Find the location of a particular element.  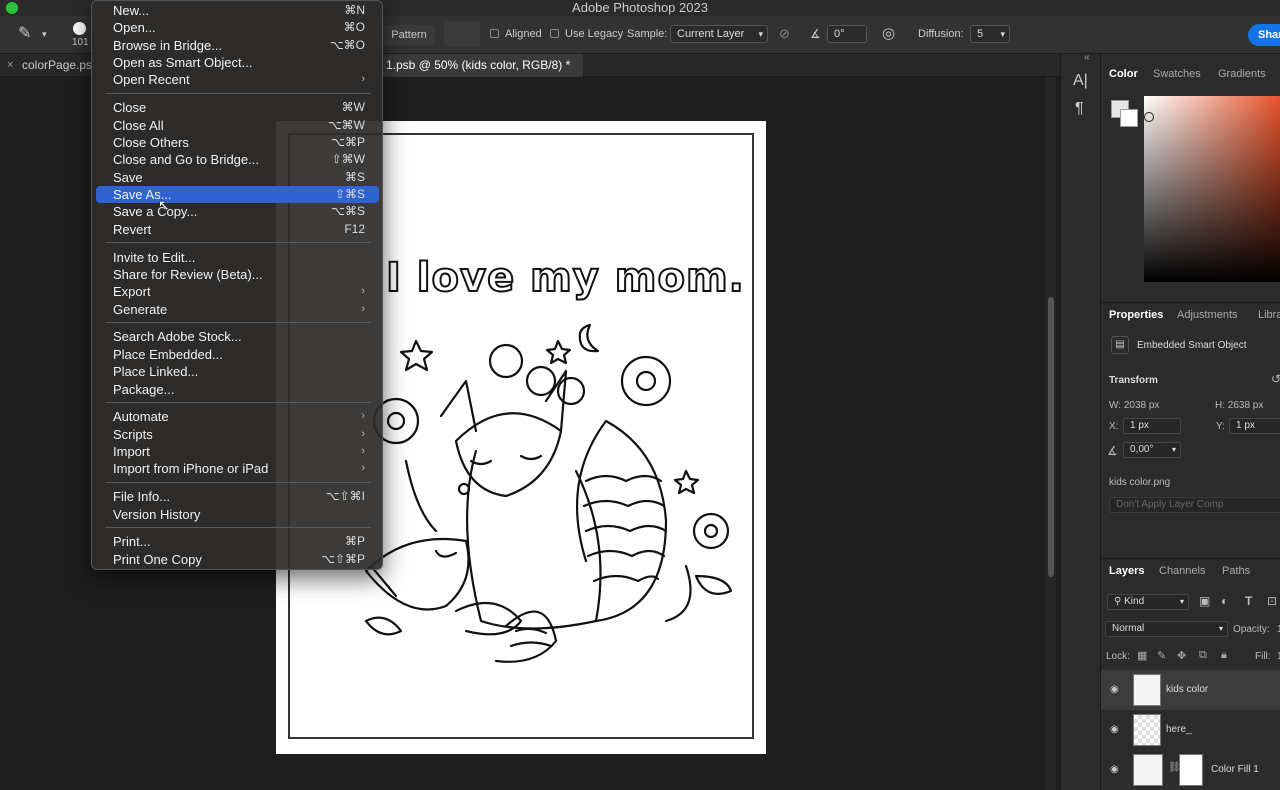

lock-pixels-icon: ✎ is located at coordinates (1161, 655).